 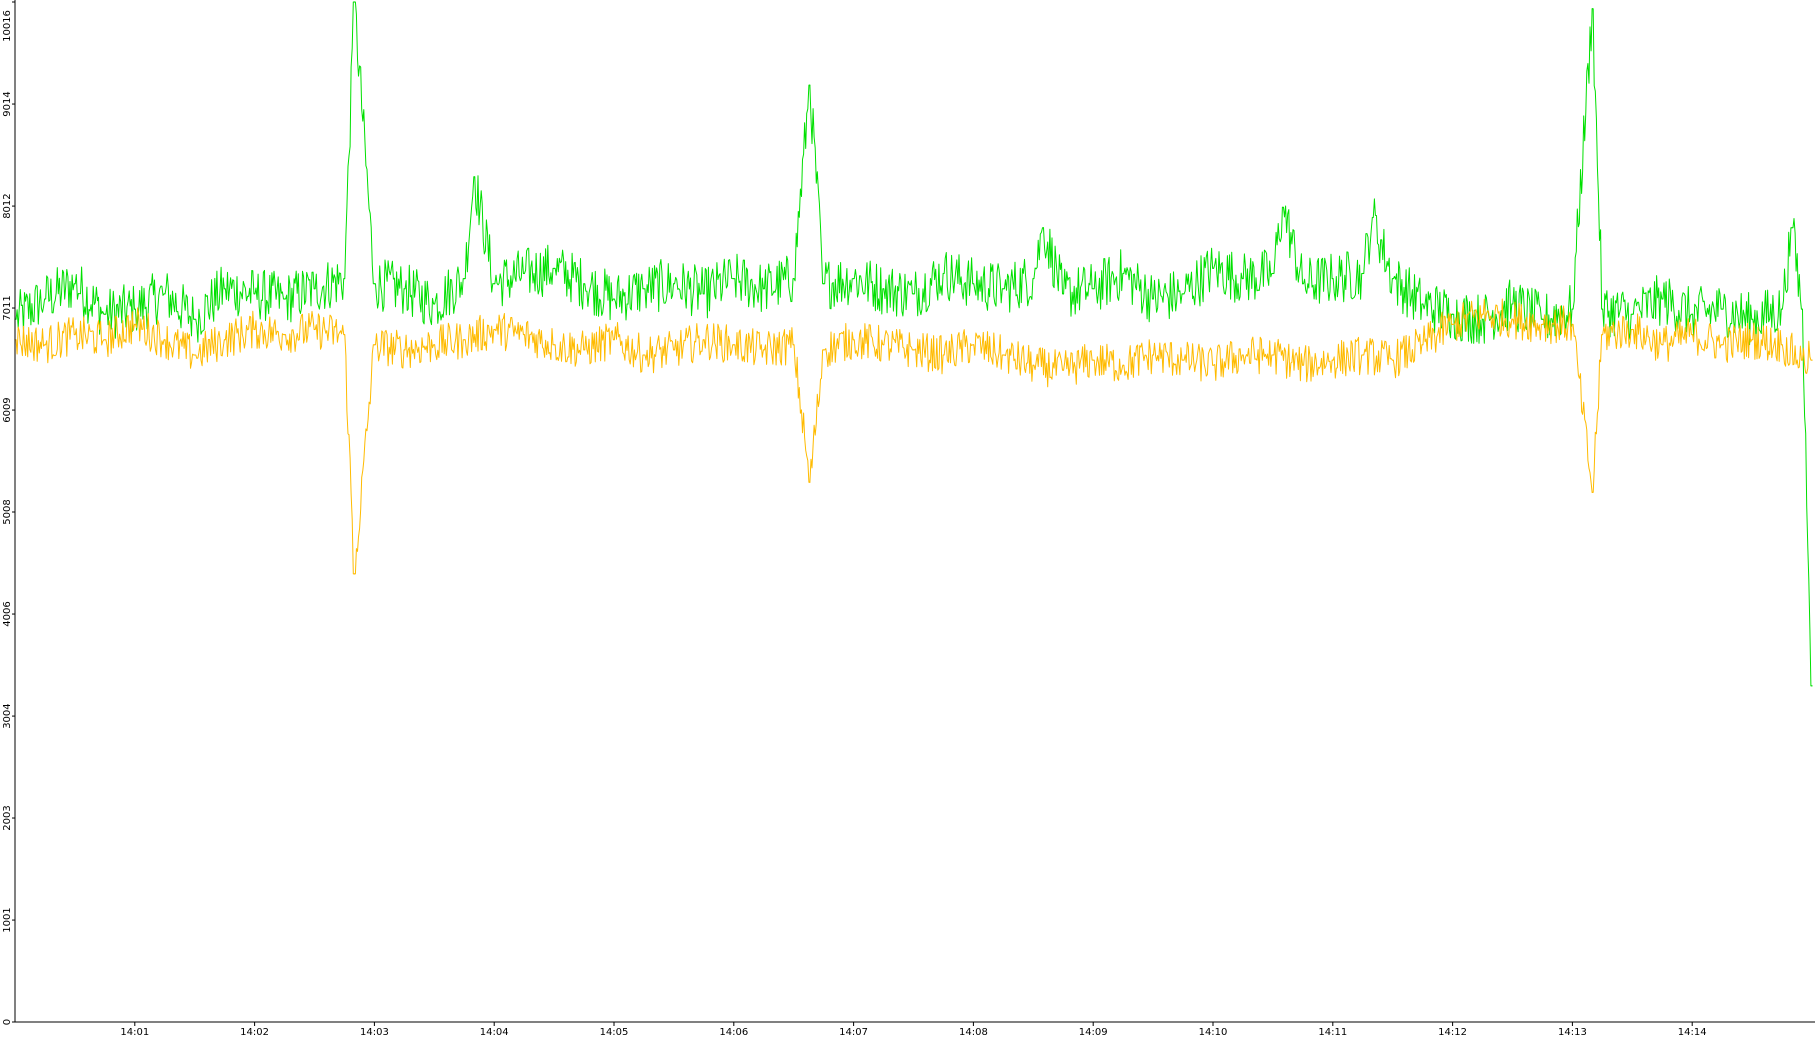 What do you see at coordinates (254, 1032) in the screenshot?
I see `x-tick-label: 14:02` at bounding box center [254, 1032].